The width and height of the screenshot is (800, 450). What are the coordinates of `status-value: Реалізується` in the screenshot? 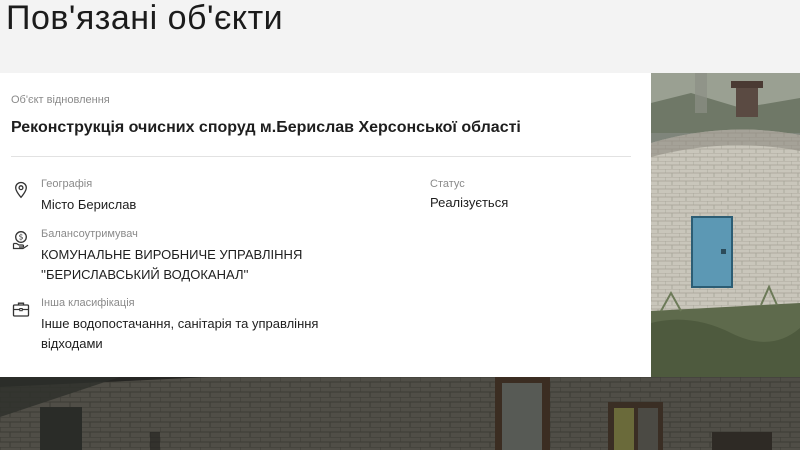 It's located at (469, 202).